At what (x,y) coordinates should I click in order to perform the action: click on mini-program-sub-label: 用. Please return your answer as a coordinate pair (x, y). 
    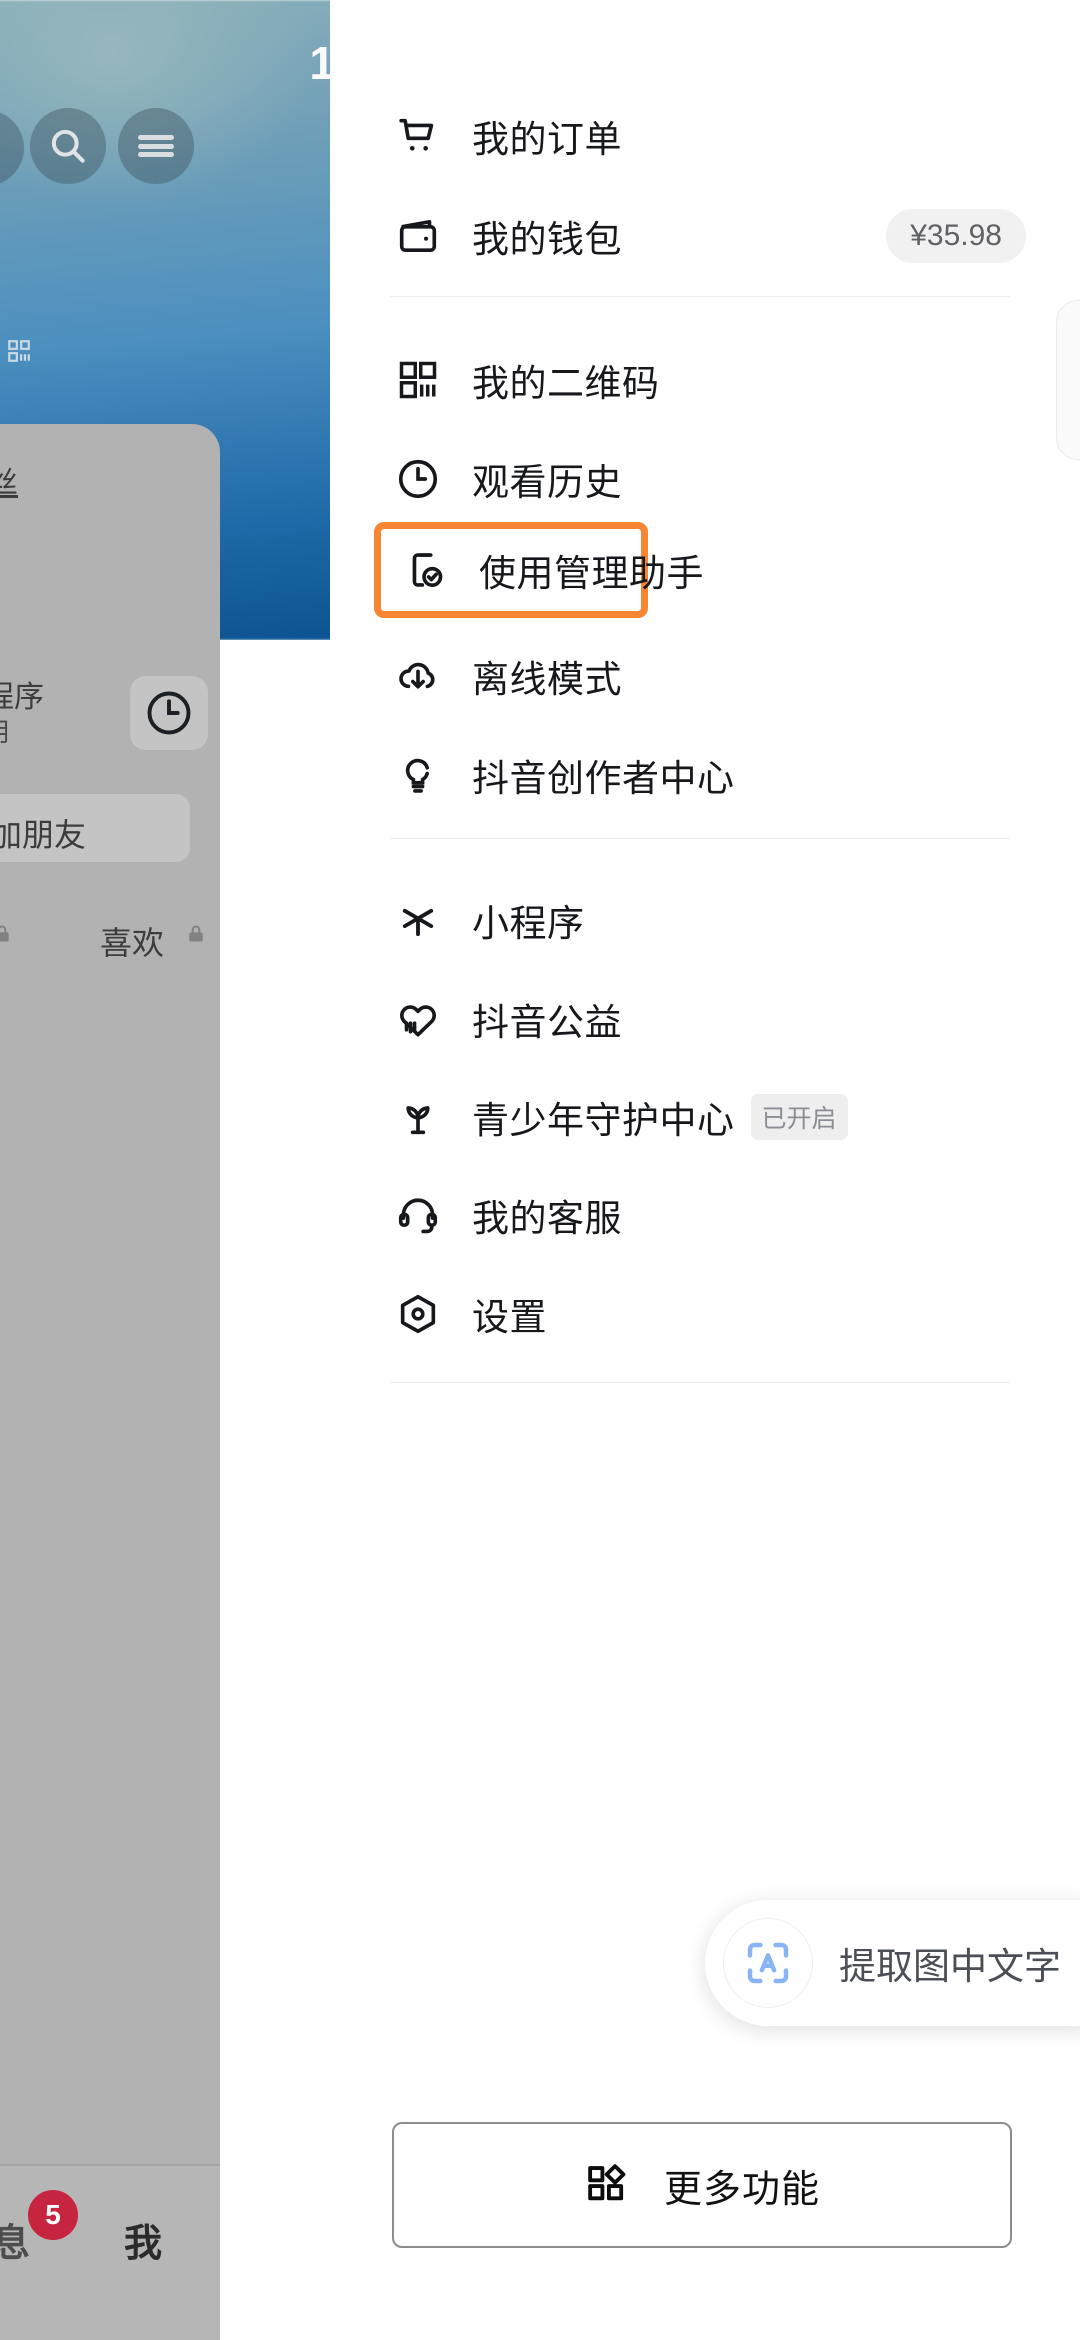
    Looking at the image, I should click on (5, 730).